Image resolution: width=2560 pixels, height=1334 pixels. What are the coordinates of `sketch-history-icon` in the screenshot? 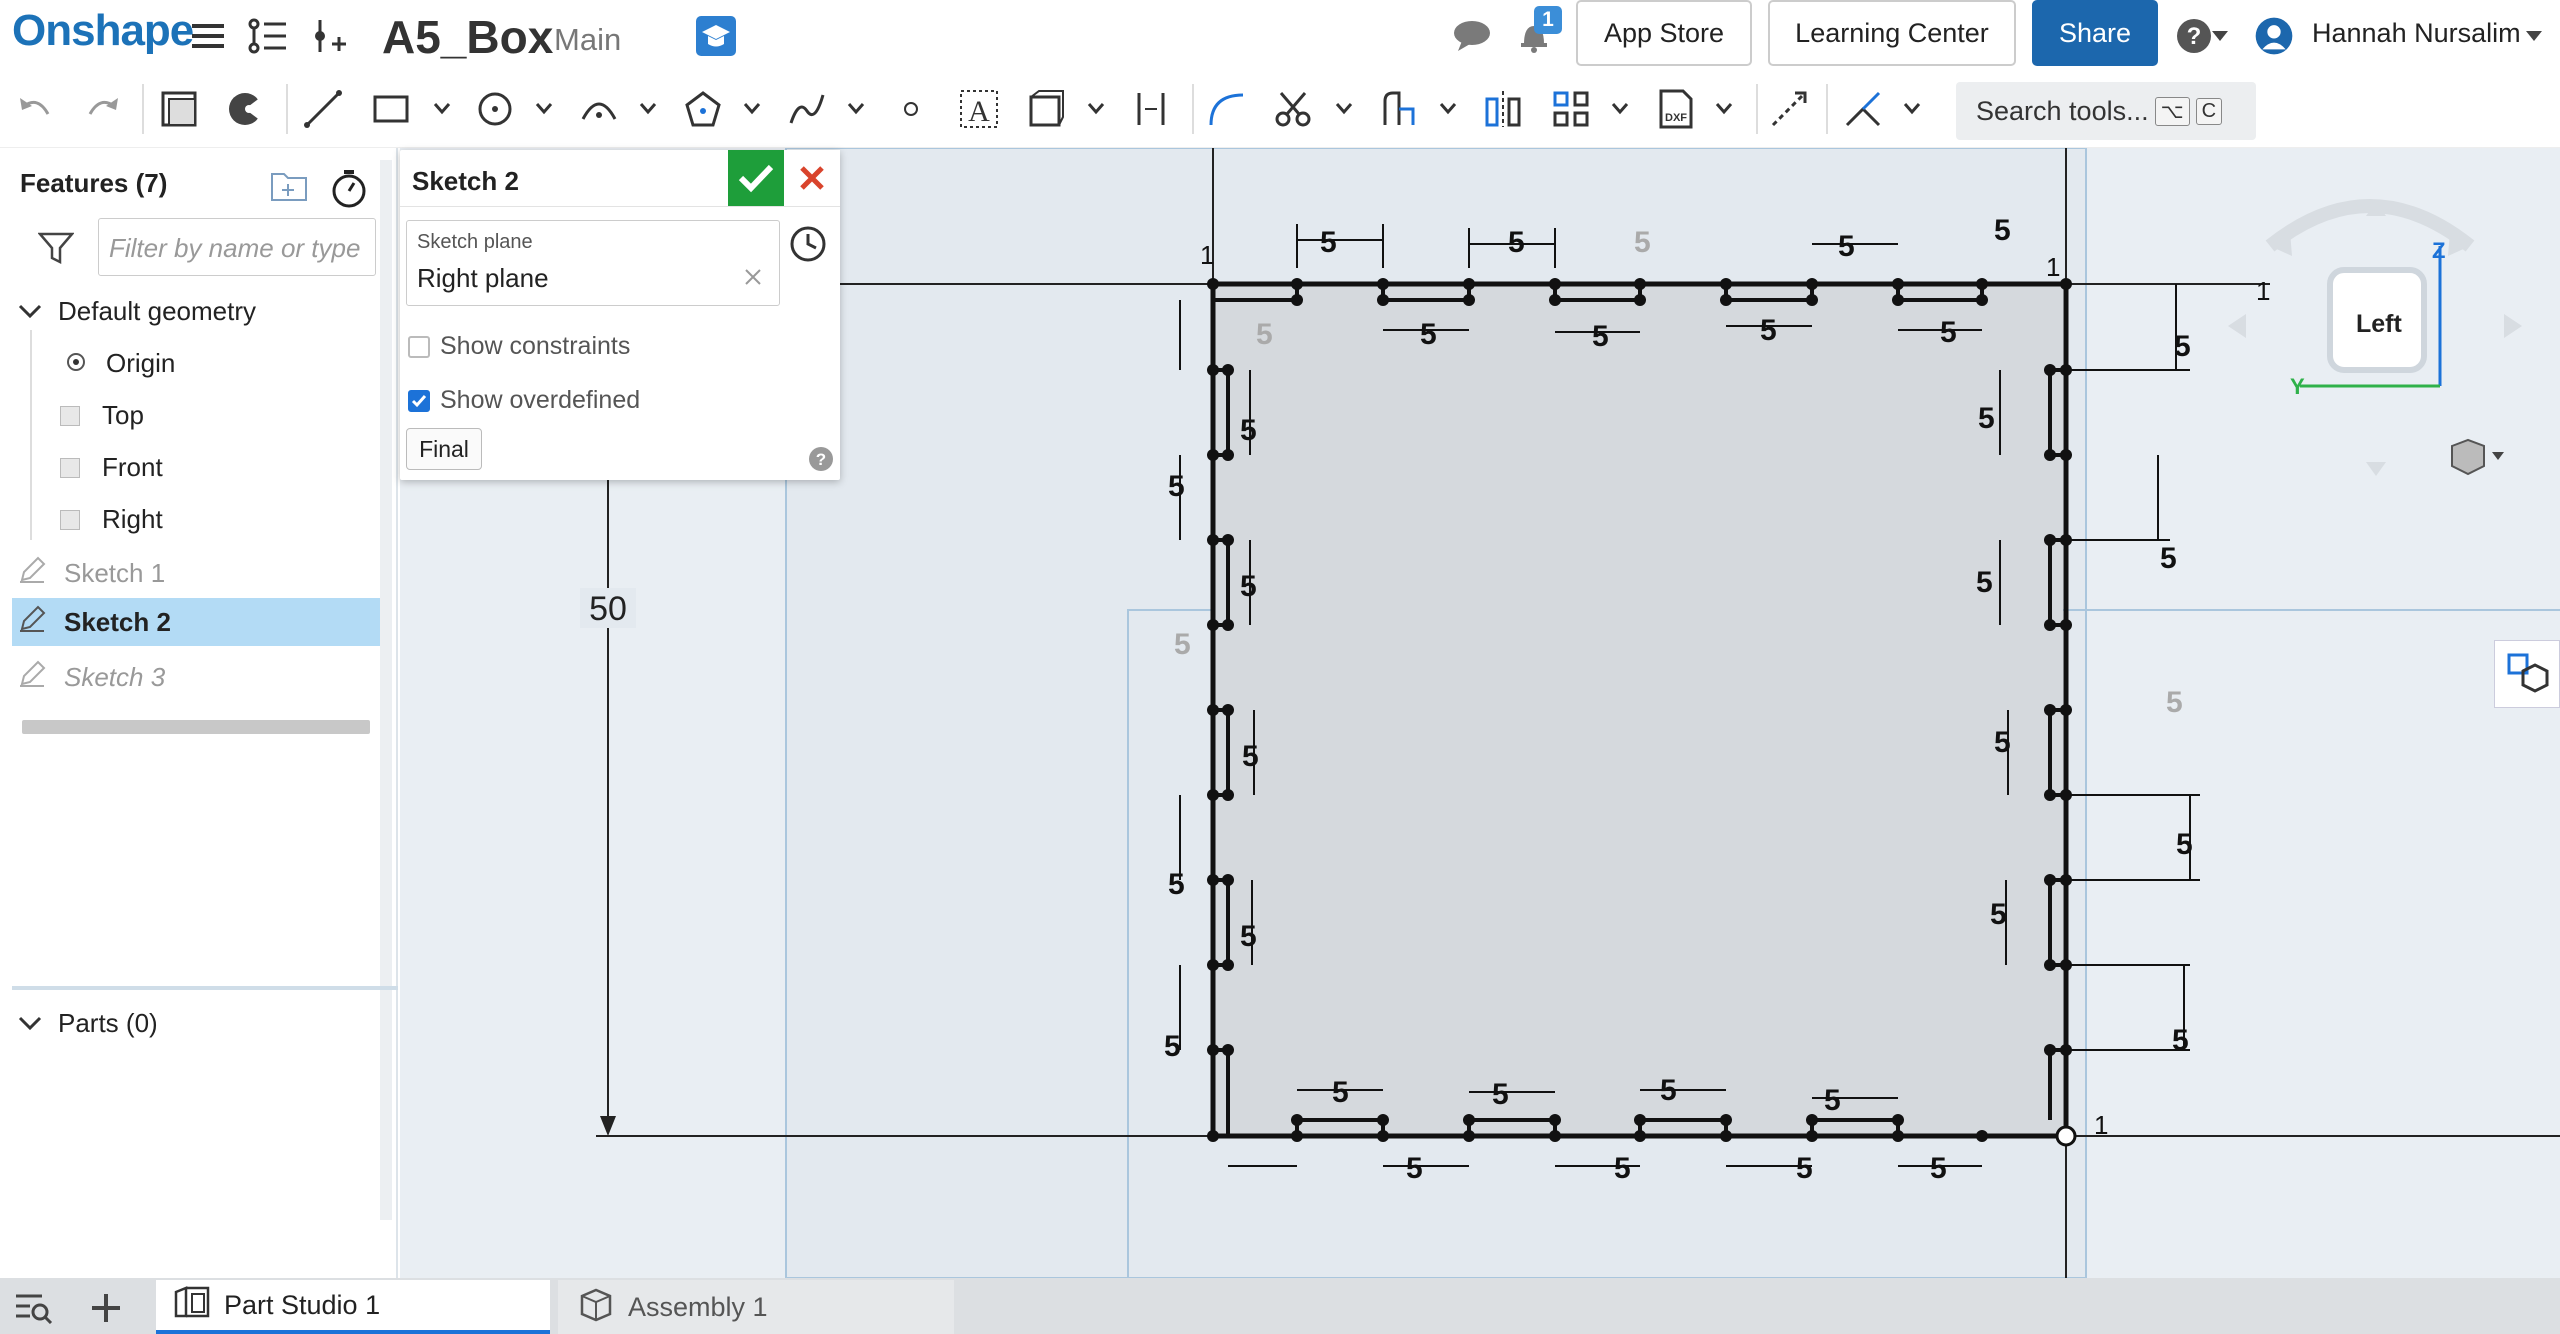 It's located at (808, 246).